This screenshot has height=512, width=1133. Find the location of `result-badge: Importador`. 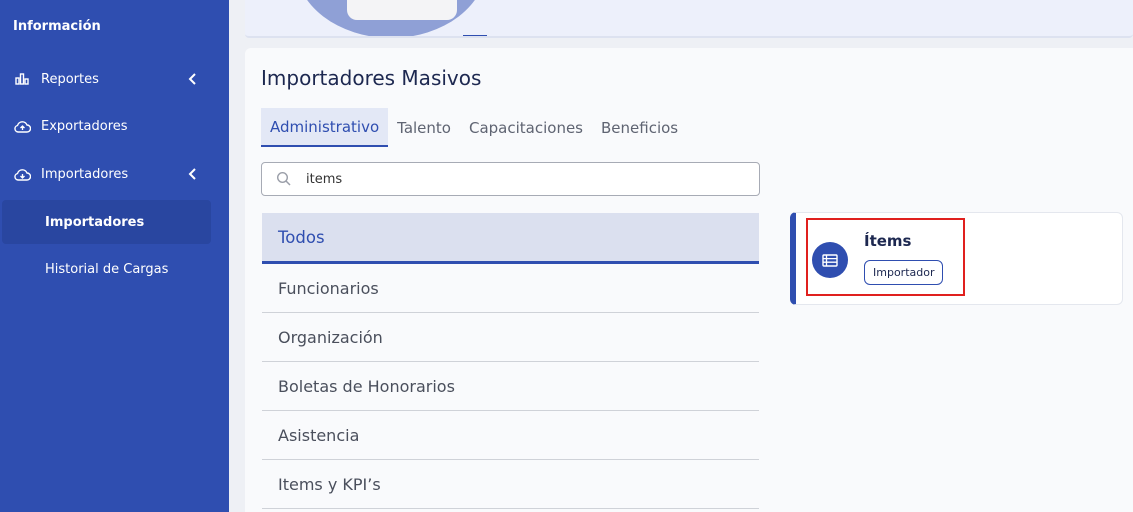

result-badge: Importador is located at coordinates (904, 272).